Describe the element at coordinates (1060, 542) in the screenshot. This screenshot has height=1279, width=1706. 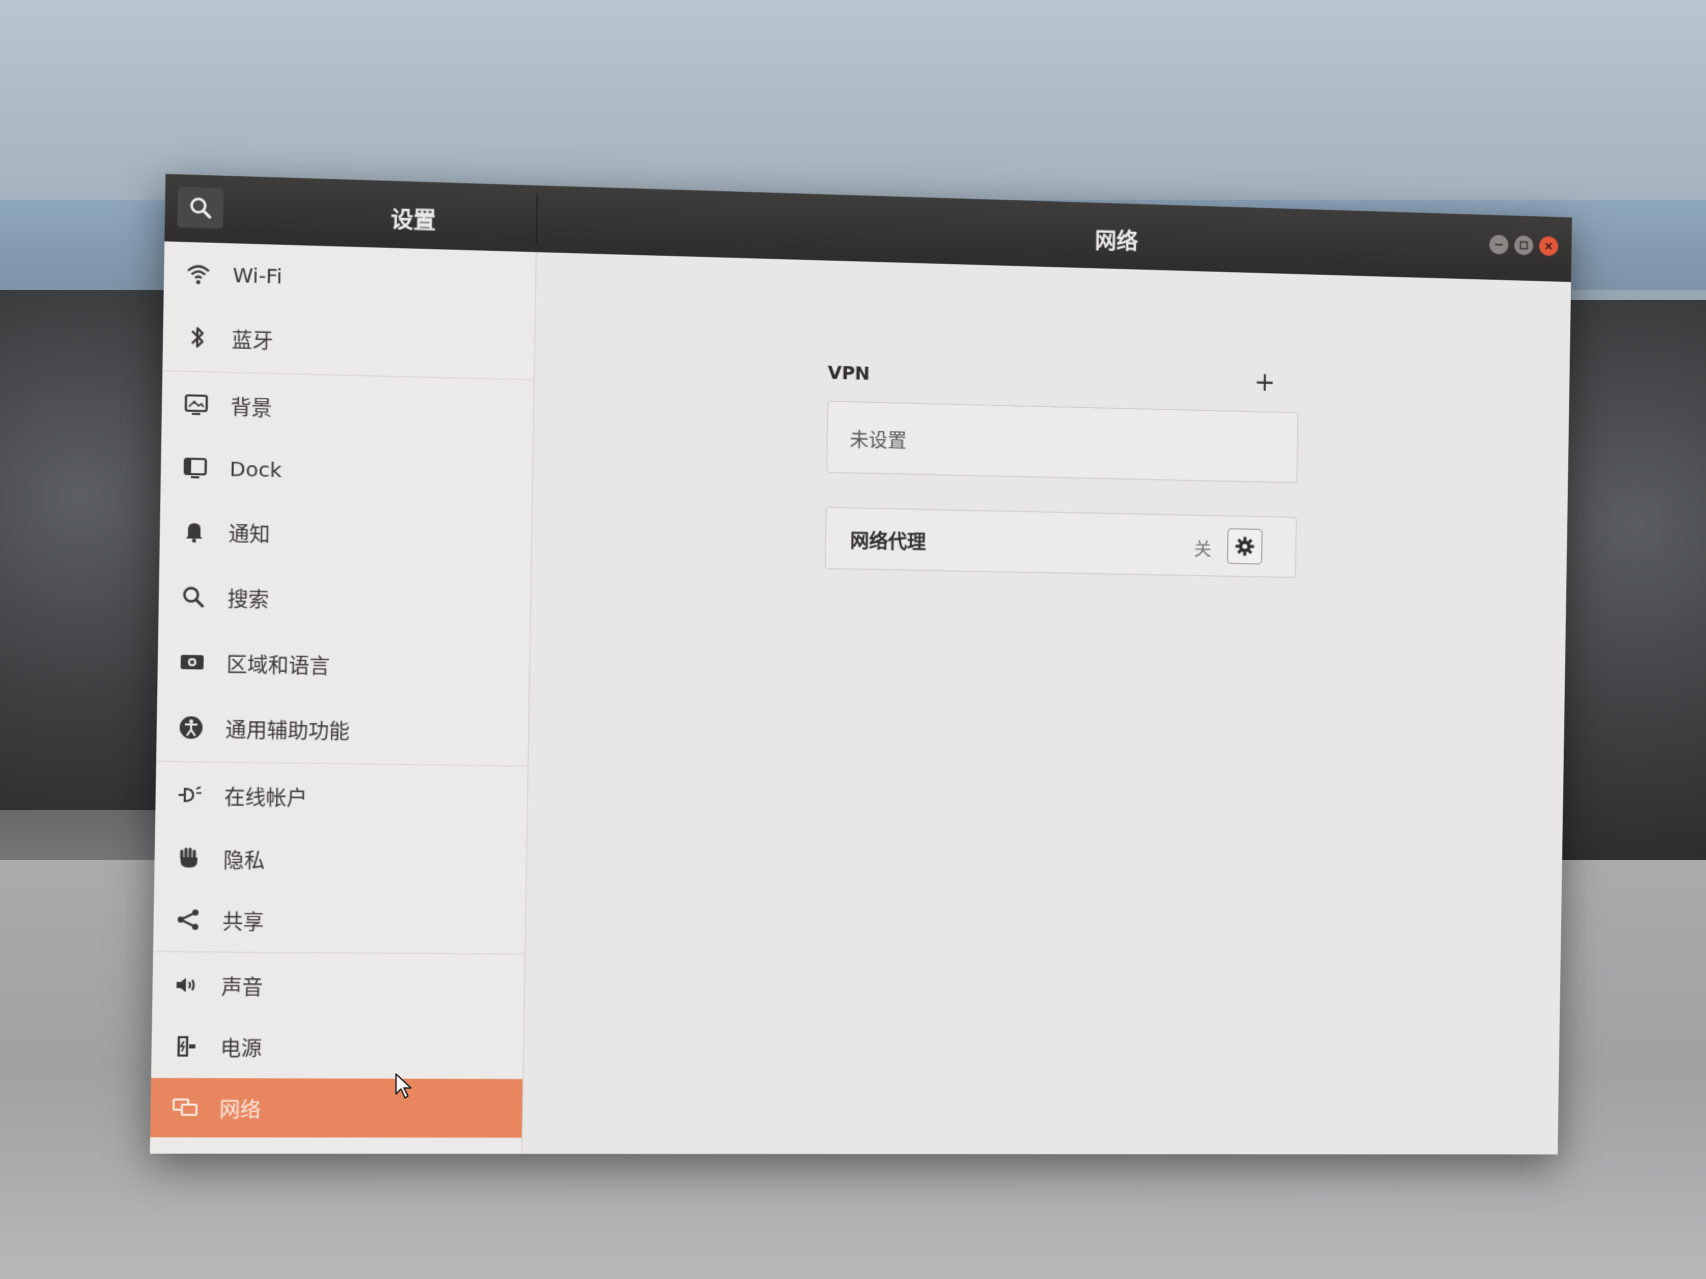
I see `network-proxy-row: 网络代理 关` at that location.